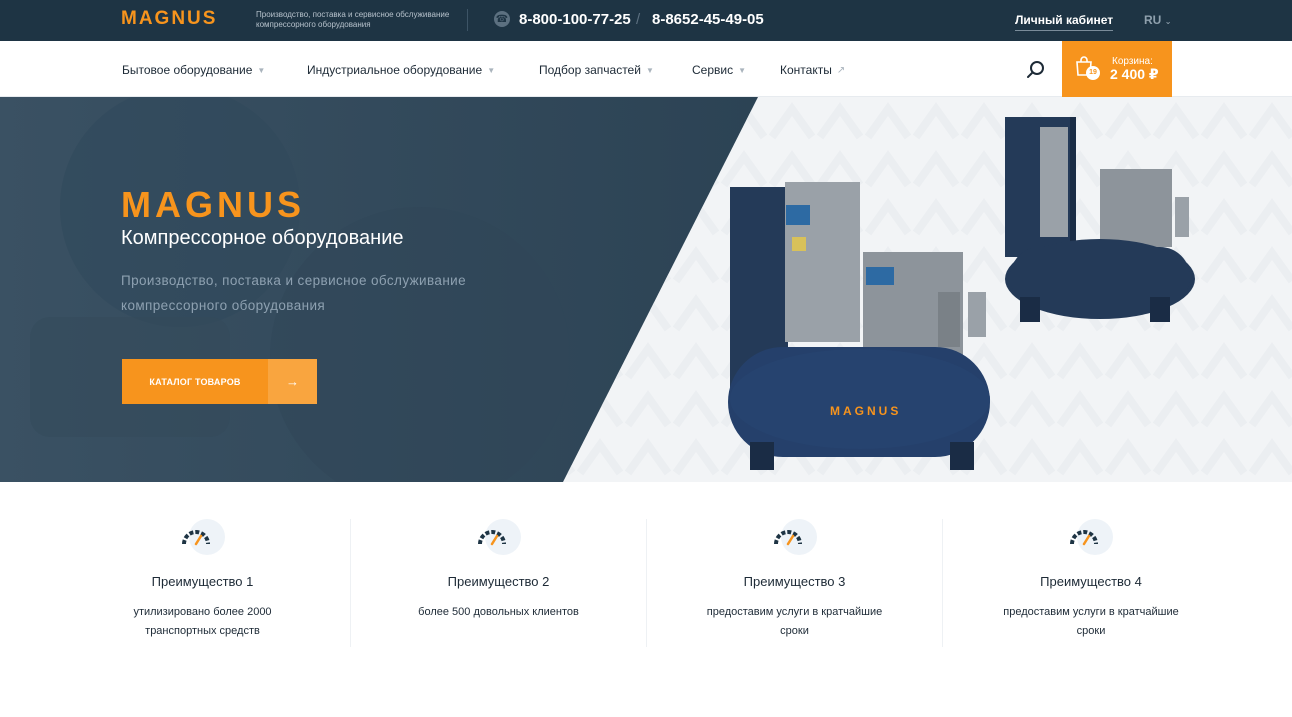 The height and width of the screenshot is (717, 1292). I want to click on nav-item-label: Бытовое оборудование, so click(187, 70).